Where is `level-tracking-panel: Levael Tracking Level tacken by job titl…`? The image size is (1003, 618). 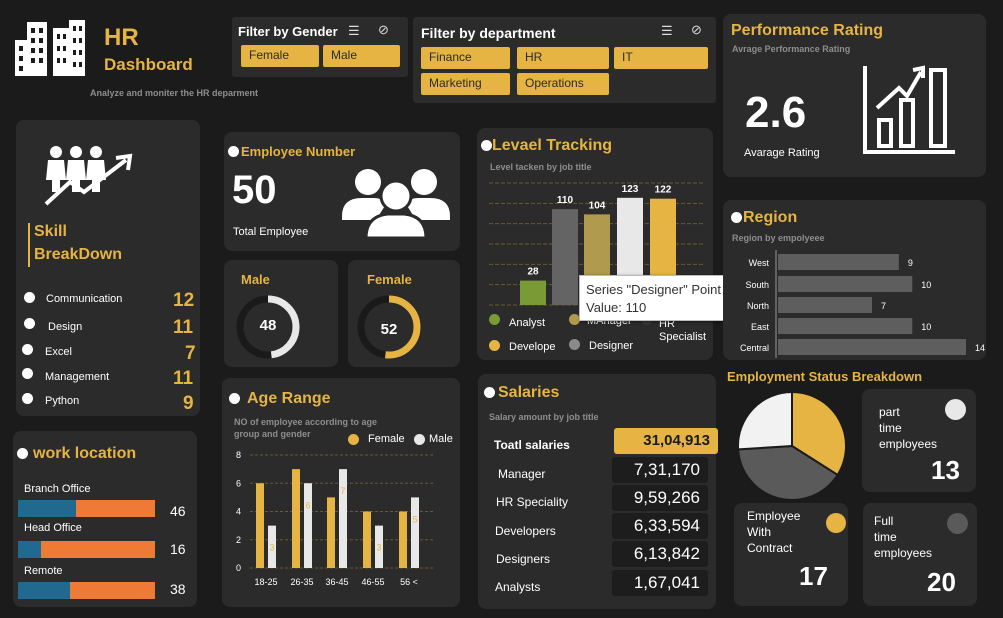
level-tracking-panel: Levael Tracking Level tacken by job titl… is located at coordinates (615, 244).